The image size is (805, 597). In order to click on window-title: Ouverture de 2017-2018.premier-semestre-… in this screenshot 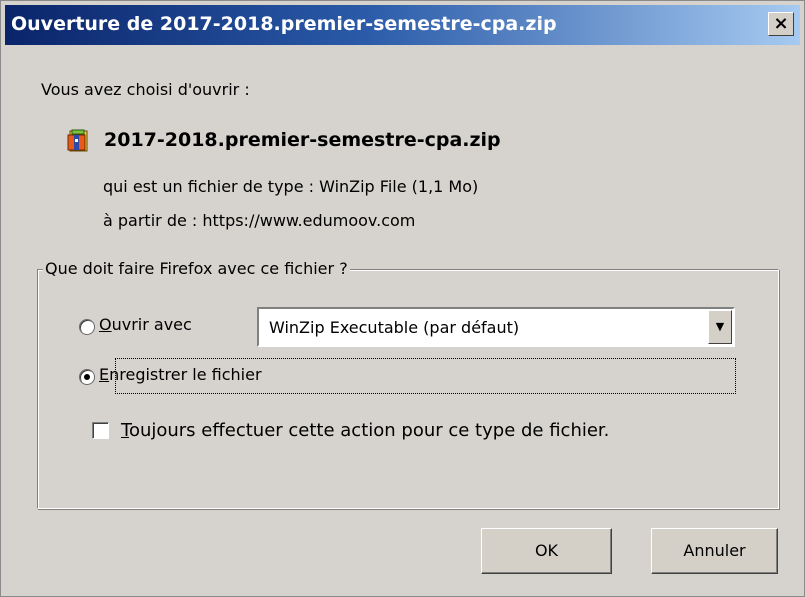, I will do `click(284, 24)`.